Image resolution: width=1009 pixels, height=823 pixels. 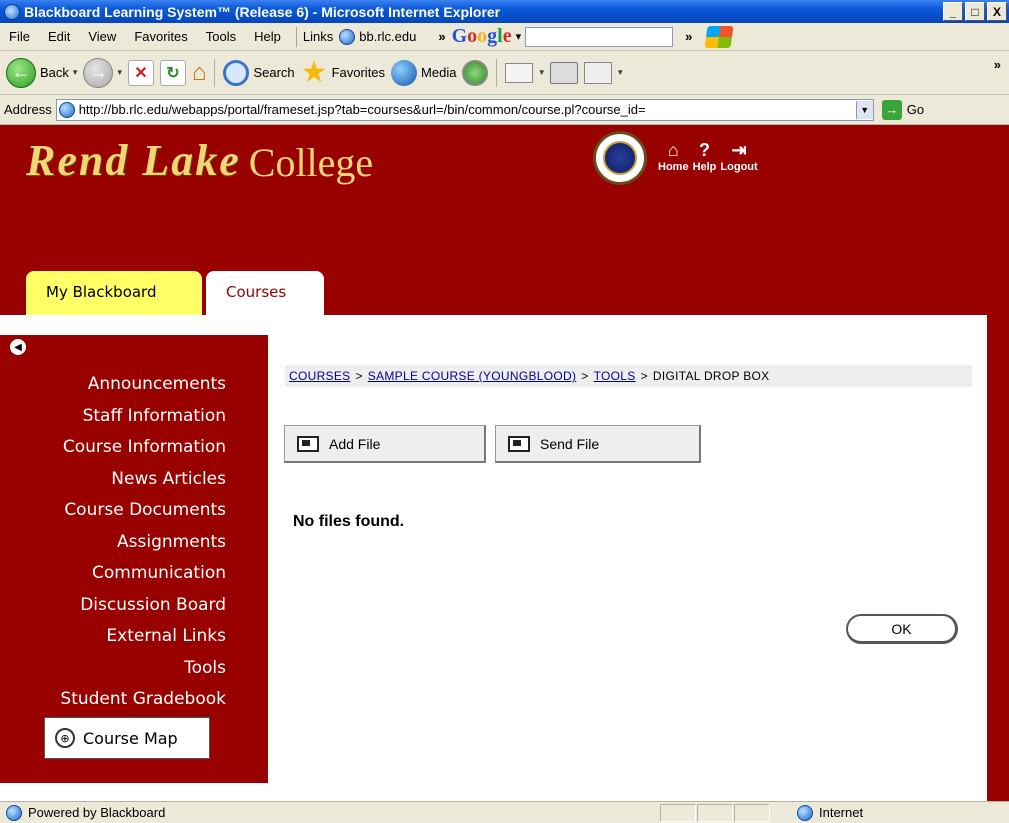 What do you see at coordinates (739, 167) in the screenshot?
I see `header-logout-label: Logout` at bounding box center [739, 167].